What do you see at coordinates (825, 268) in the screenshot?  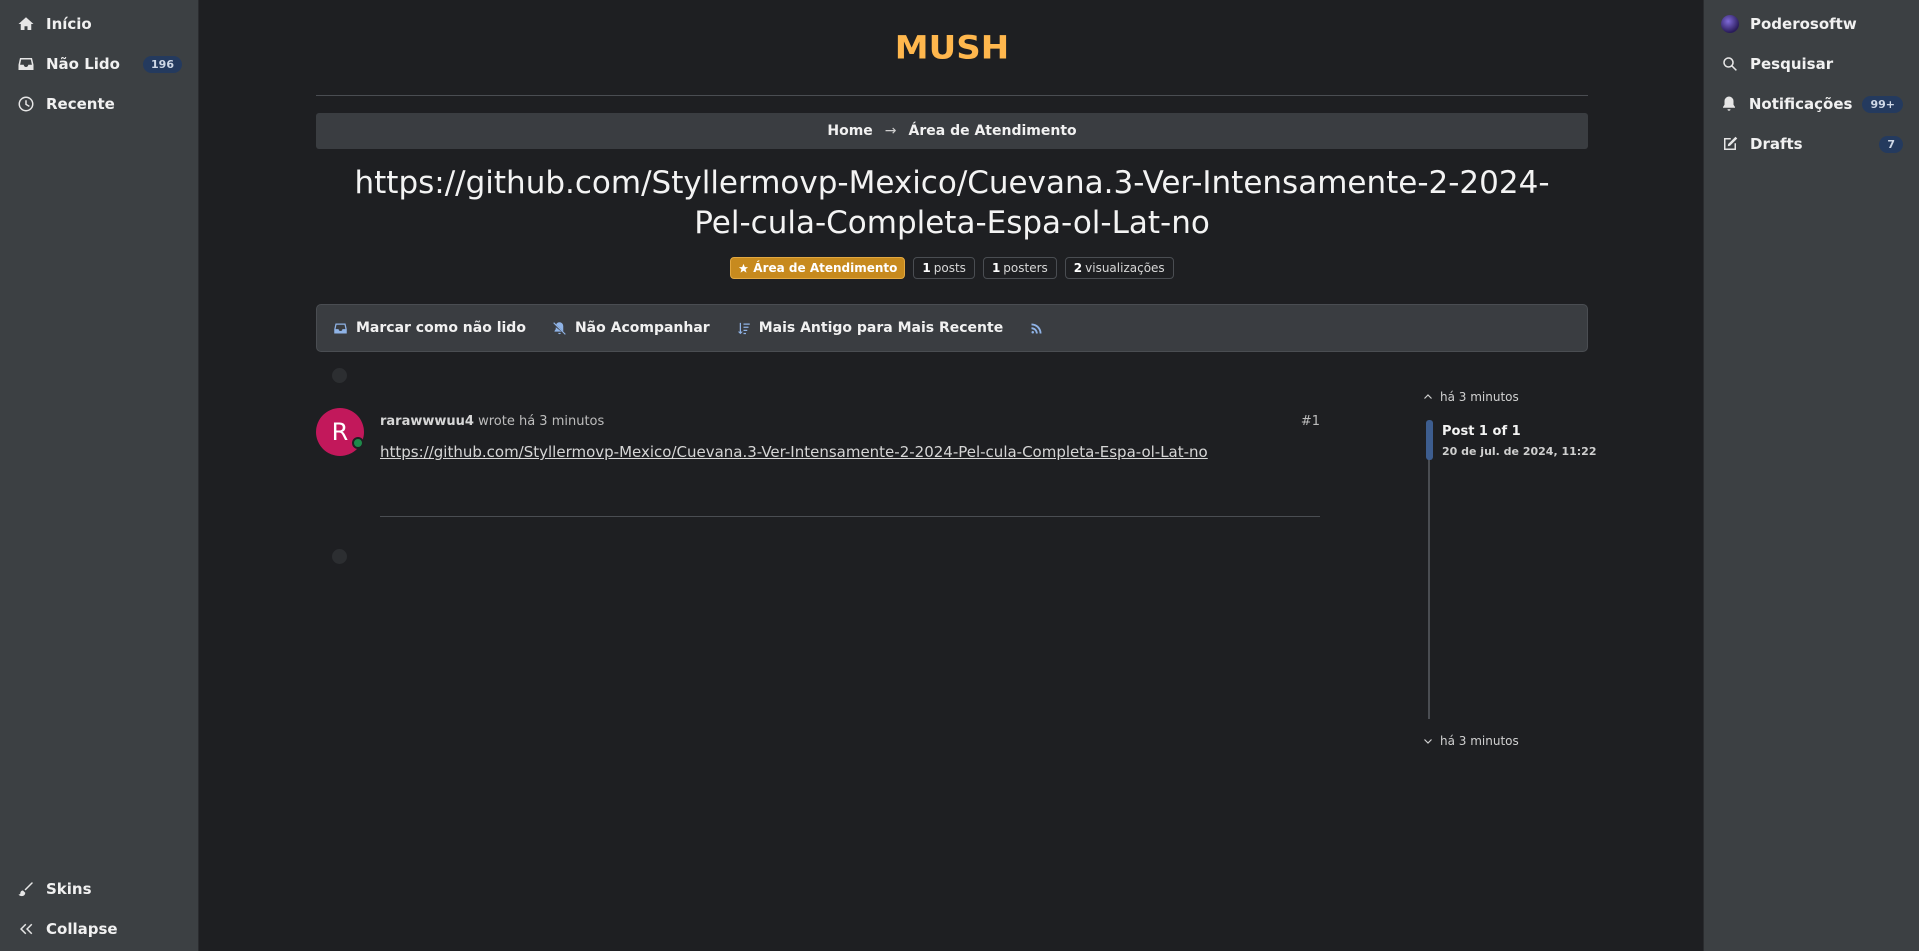 I see `category-label: Área de Atendimento` at bounding box center [825, 268].